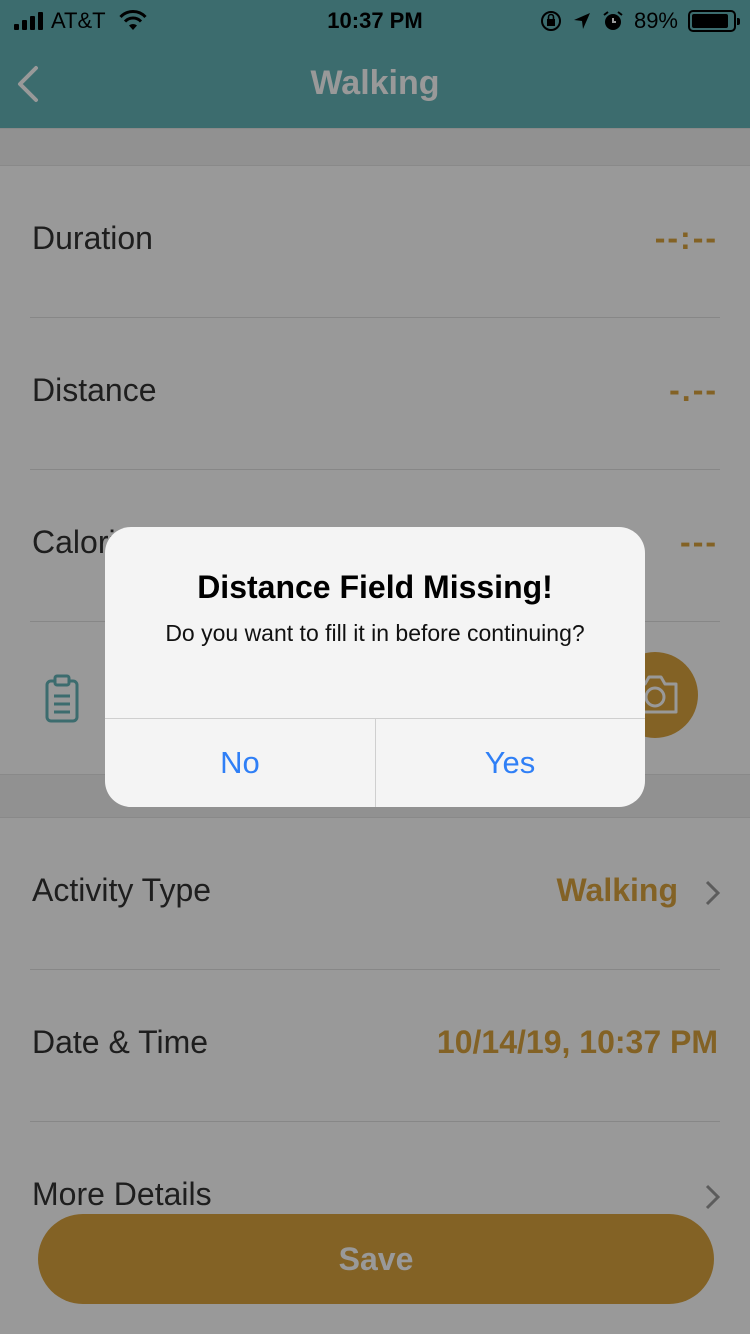 This screenshot has width=750, height=1334. I want to click on alert-title: Distance Field Missing!, so click(375, 587).